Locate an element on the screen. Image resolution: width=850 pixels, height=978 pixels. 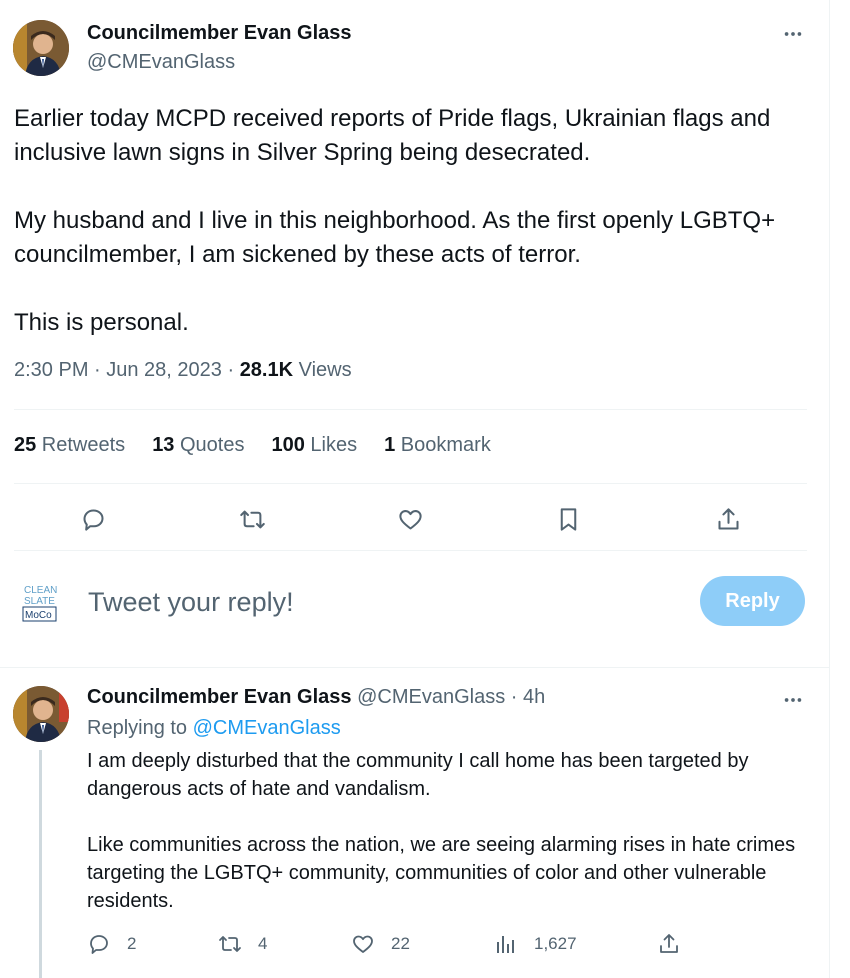
reply-author-name: Councilmember Evan Glass is located at coordinates (219, 697).